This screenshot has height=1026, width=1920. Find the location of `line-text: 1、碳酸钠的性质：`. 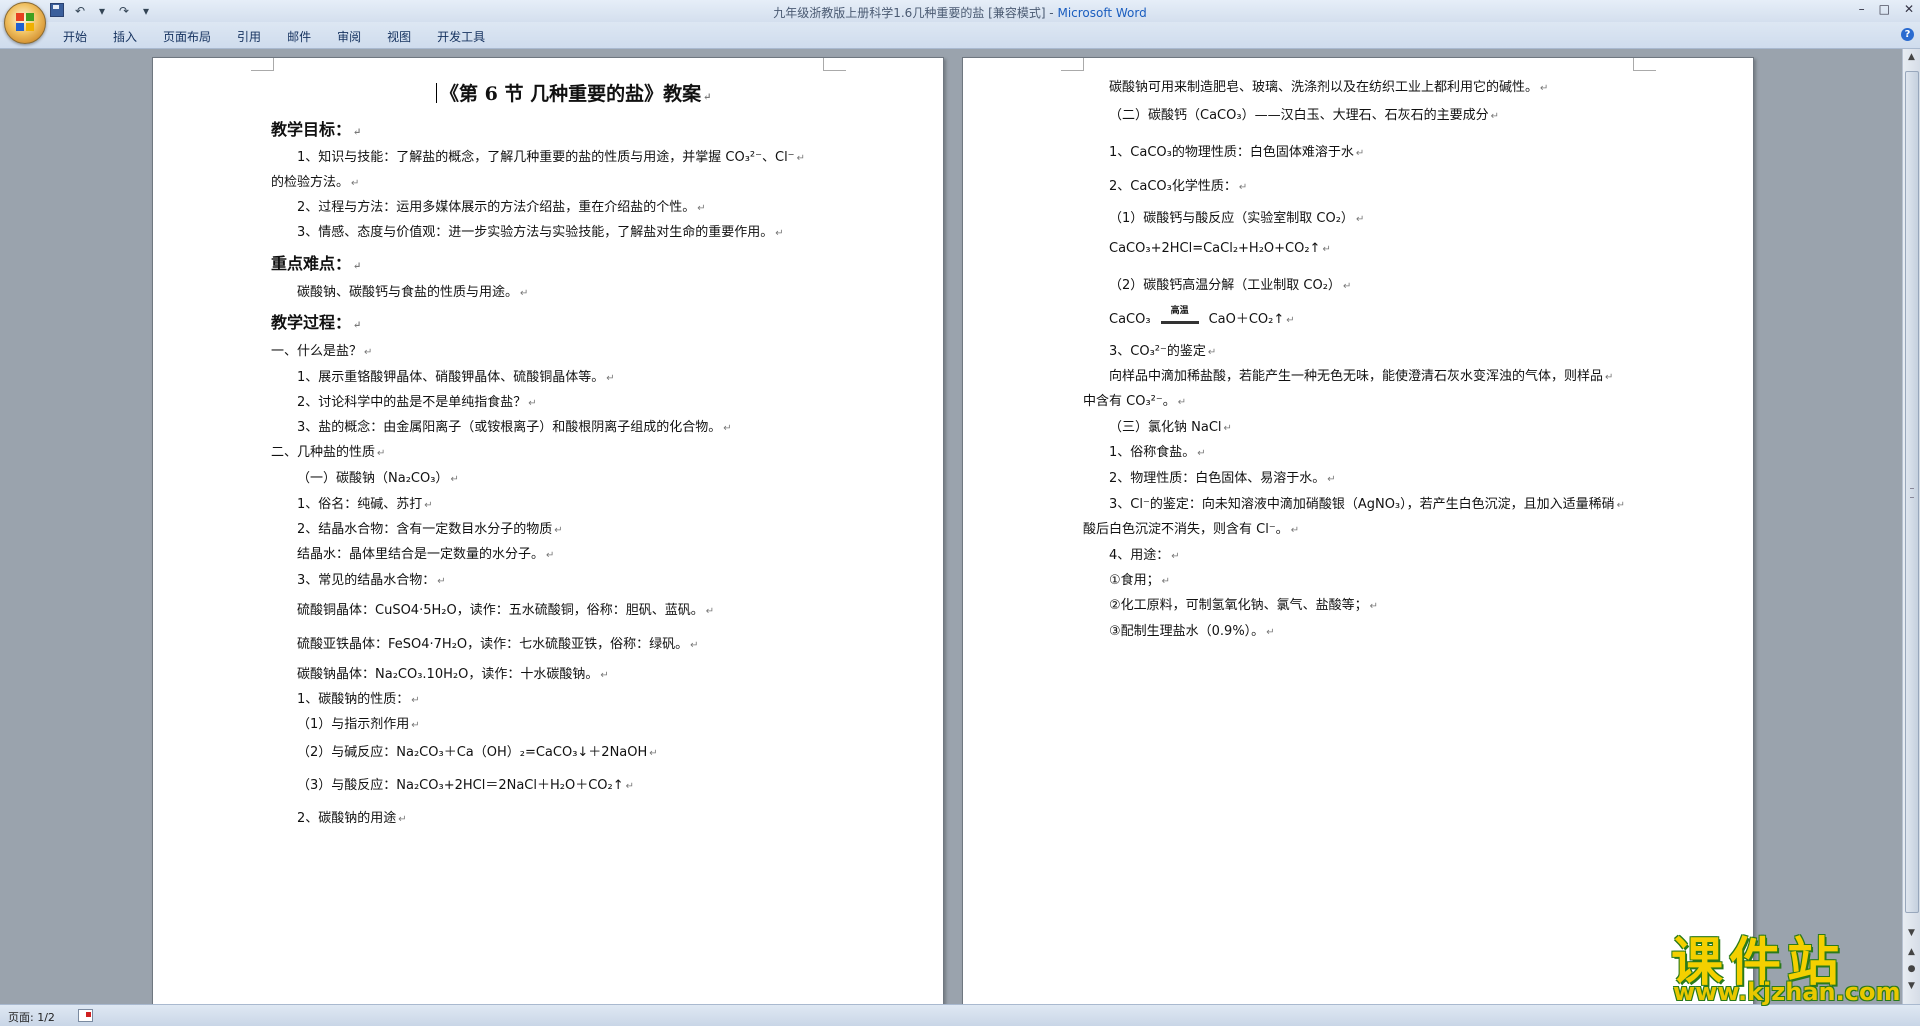

line-text: 1、碳酸钠的性质： is located at coordinates (353, 699).